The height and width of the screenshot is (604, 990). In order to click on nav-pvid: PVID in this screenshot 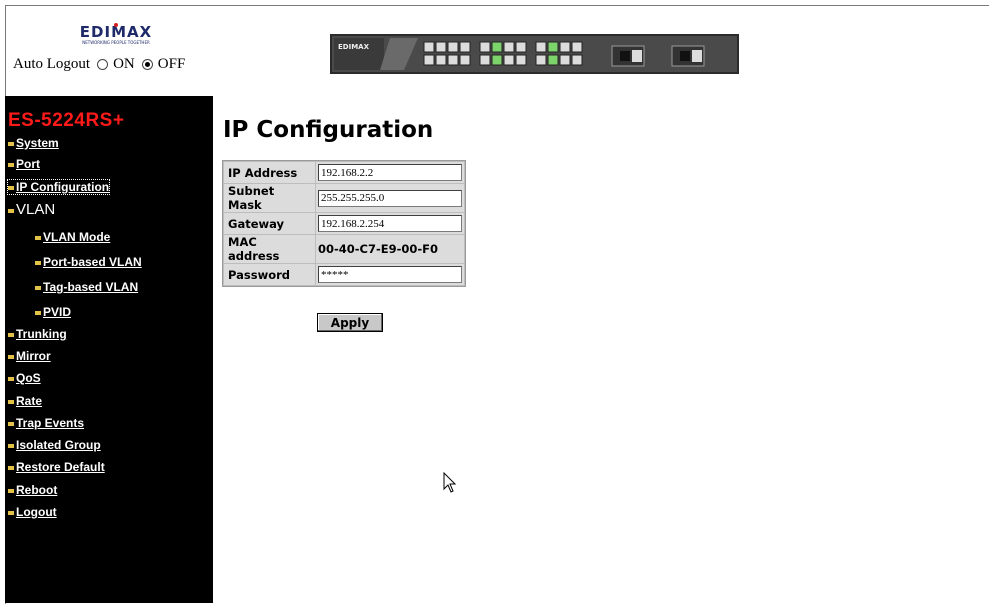, I will do `click(53, 312)`.